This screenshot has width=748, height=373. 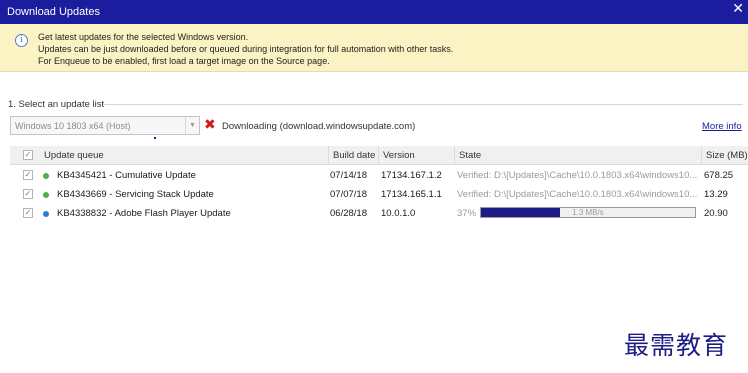 What do you see at coordinates (126, 175) in the screenshot?
I see `update-name: KB4345421 - Cumulative Update` at bounding box center [126, 175].